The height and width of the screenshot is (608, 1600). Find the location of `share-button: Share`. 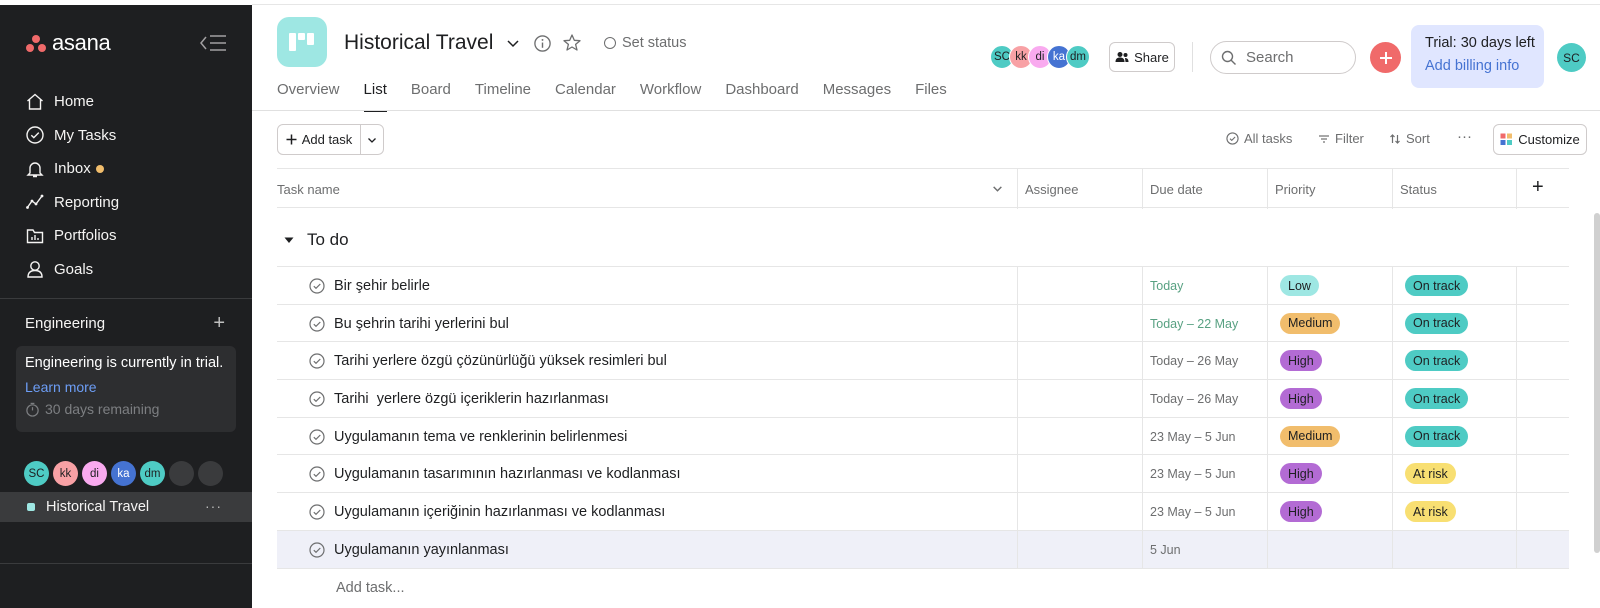

share-button: Share is located at coordinates (1142, 57).